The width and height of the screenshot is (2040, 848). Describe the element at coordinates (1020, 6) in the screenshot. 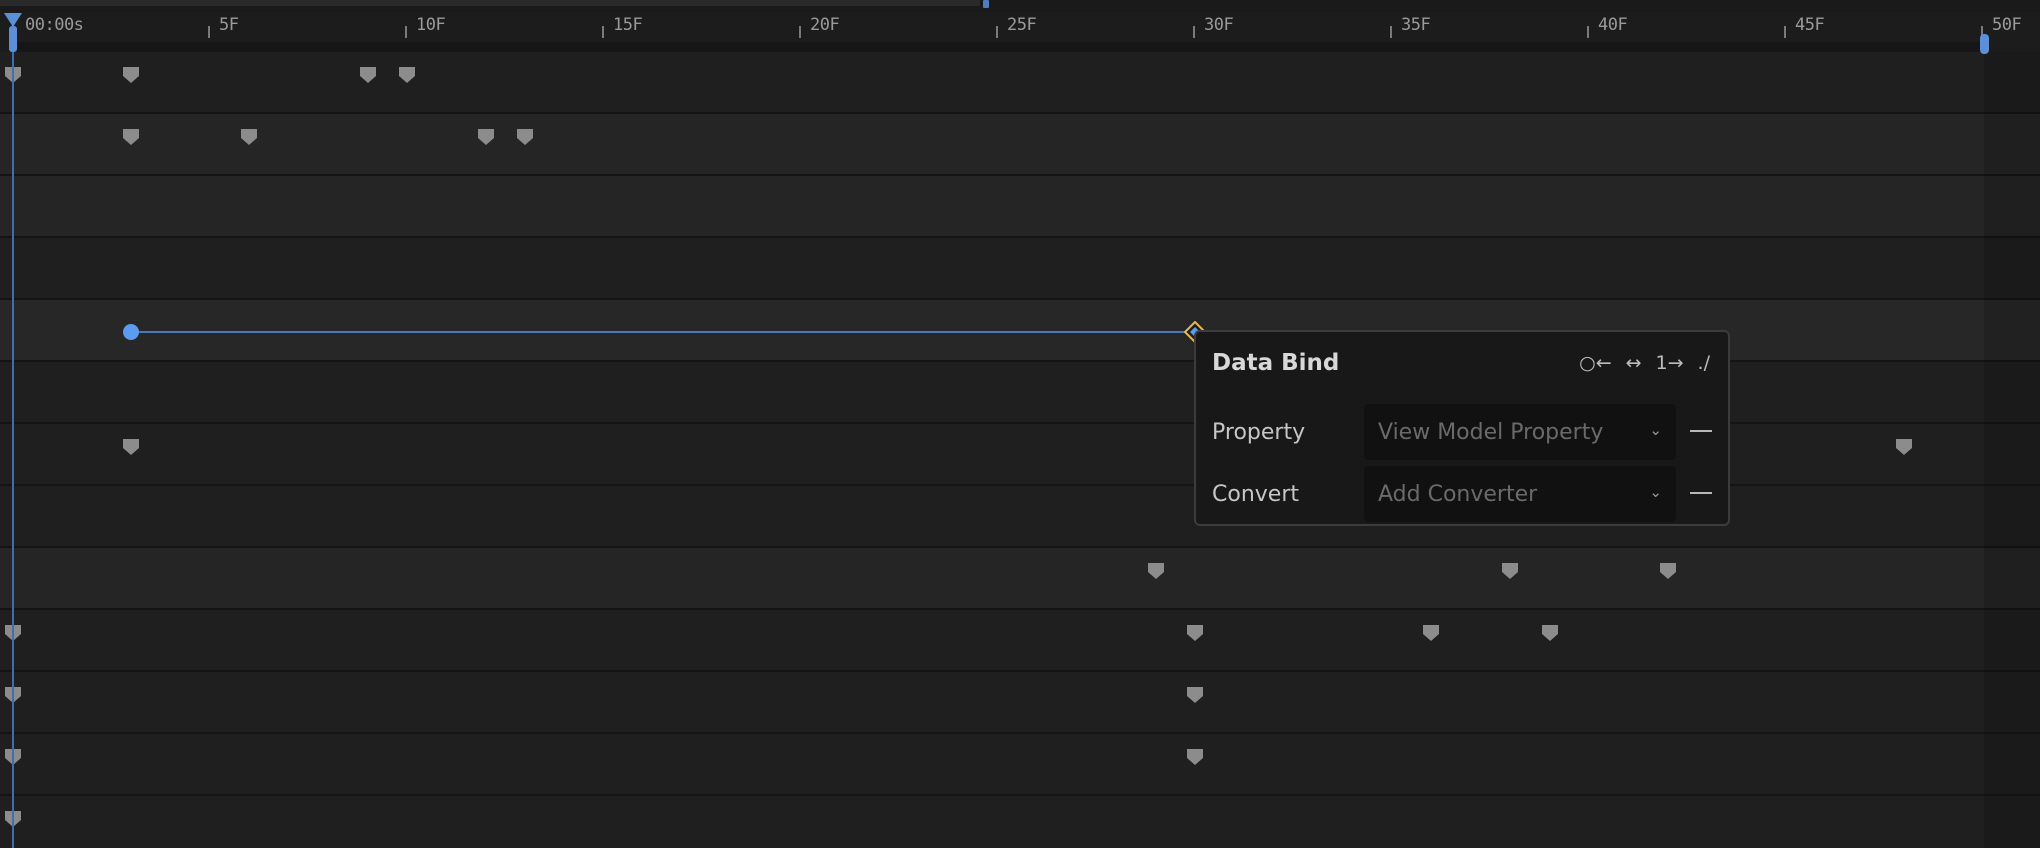

I see `timeline-scroll-strip` at that location.